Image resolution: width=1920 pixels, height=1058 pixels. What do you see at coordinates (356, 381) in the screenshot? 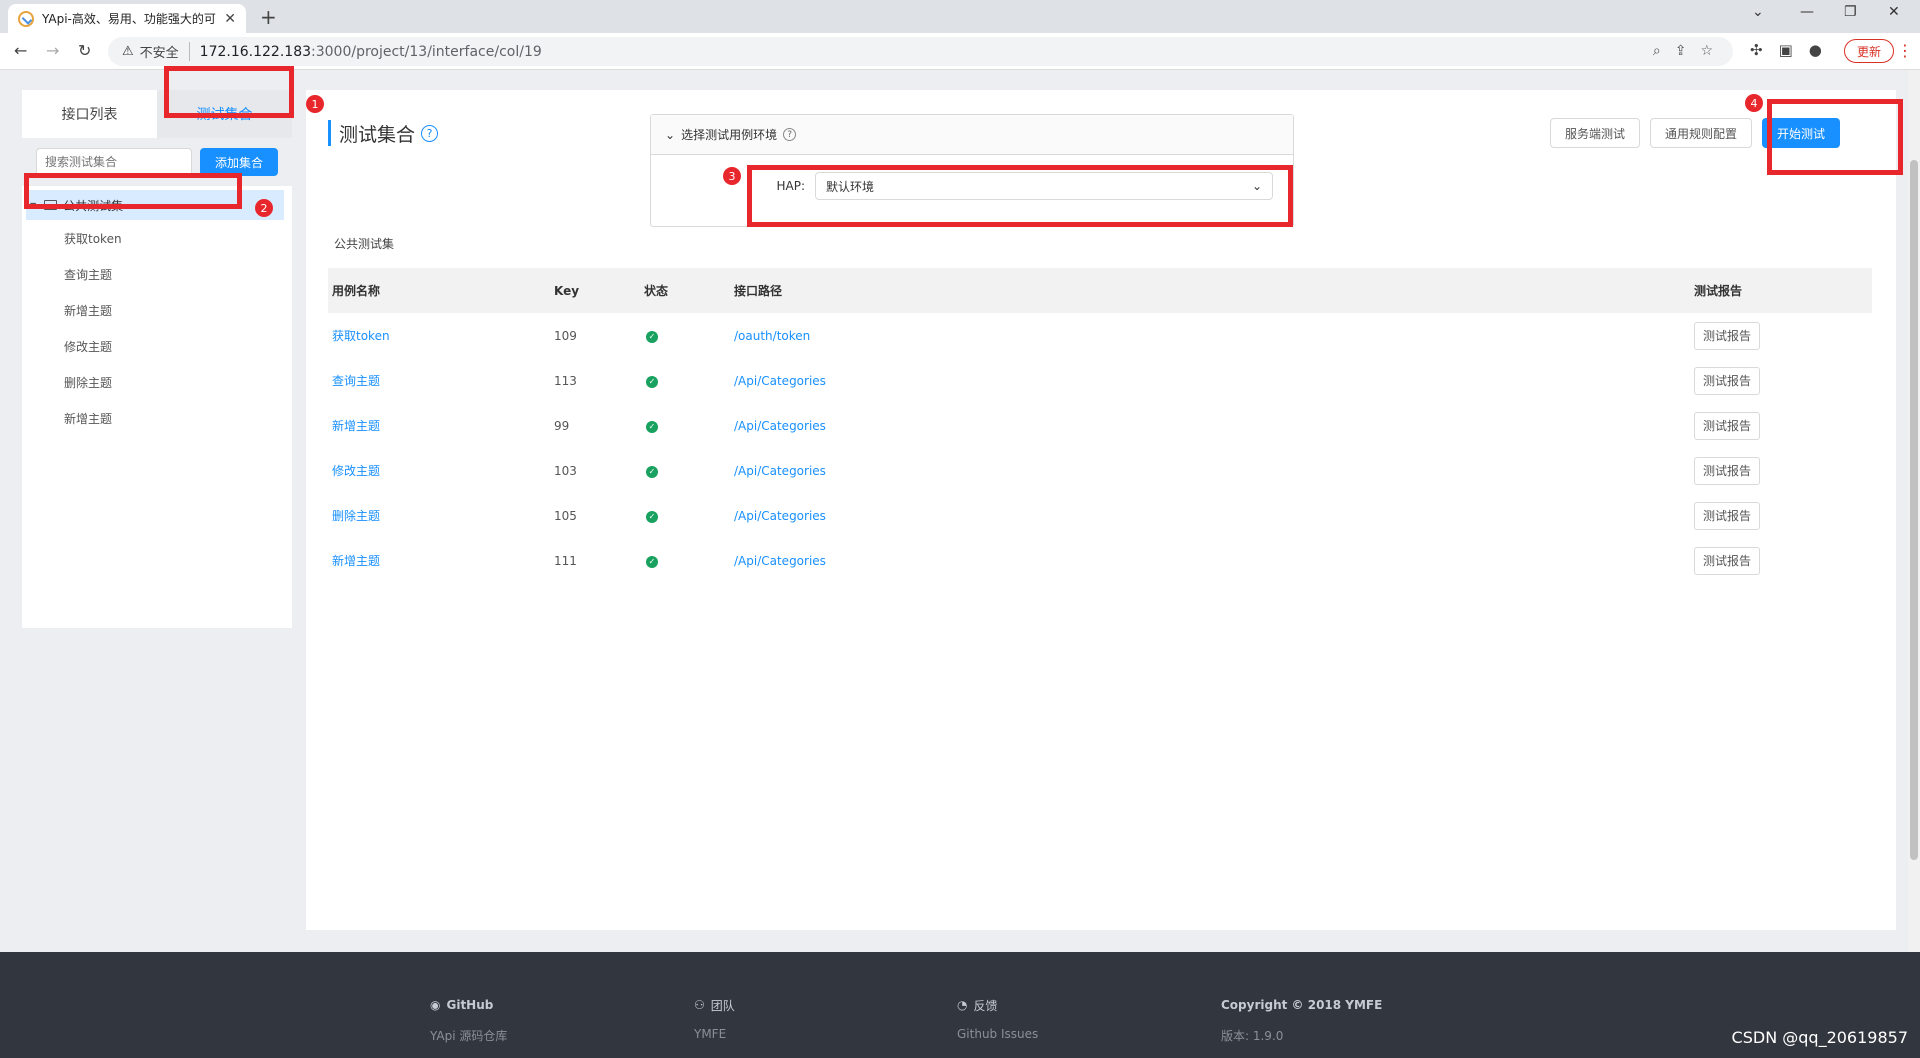
I see `case-name-link: 查询主题` at bounding box center [356, 381].